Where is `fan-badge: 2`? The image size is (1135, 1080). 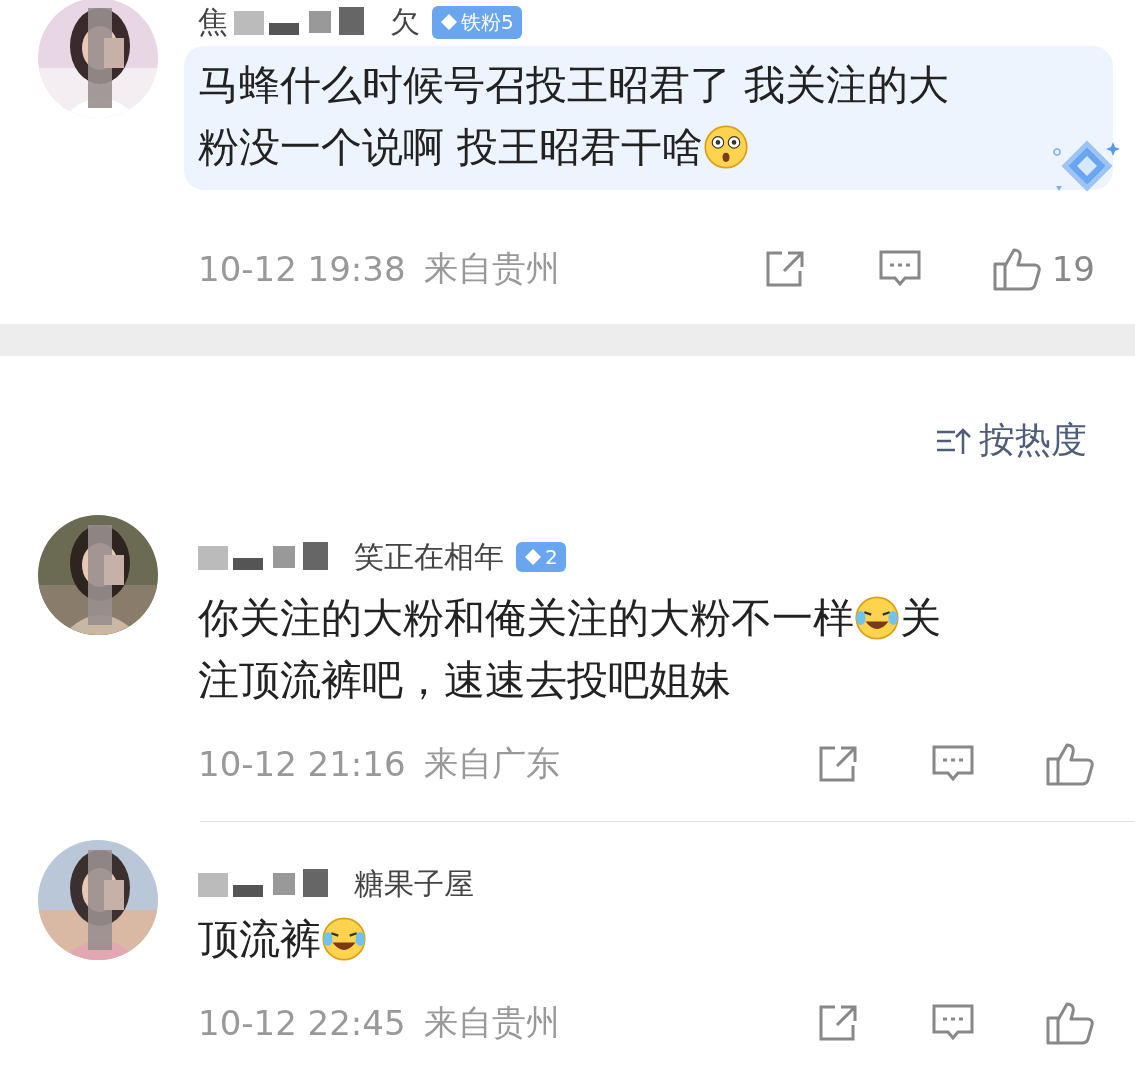
fan-badge: 2 is located at coordinates (541, 557).